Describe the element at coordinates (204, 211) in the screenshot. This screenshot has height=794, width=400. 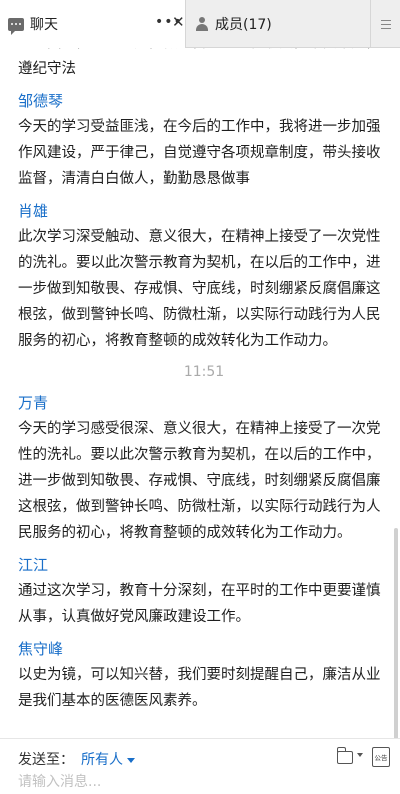
I see `message-sender: 肖雄` at that location.